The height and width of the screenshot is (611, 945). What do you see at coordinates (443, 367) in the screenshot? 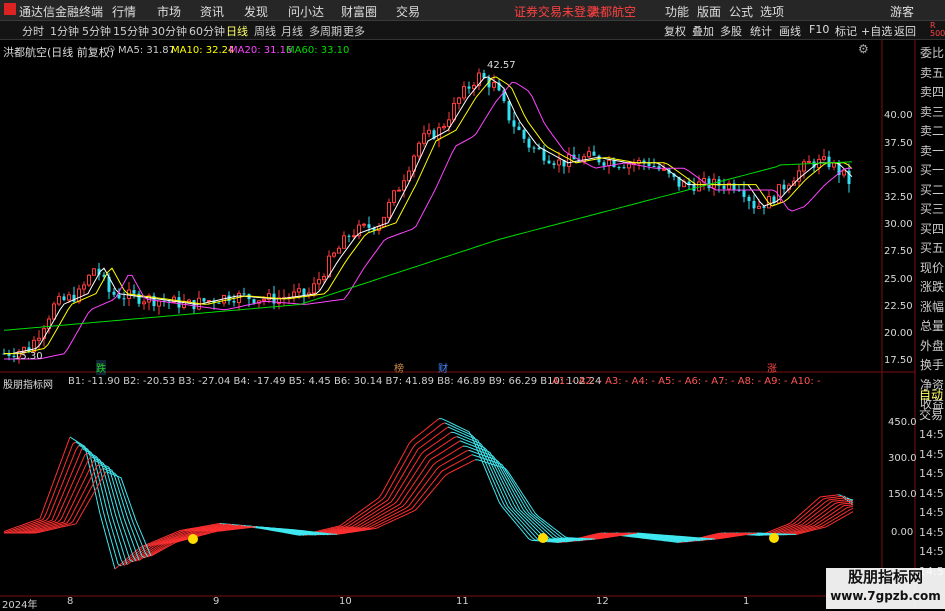
I see `marker-finance: 财` at bounding box center [443, 367].